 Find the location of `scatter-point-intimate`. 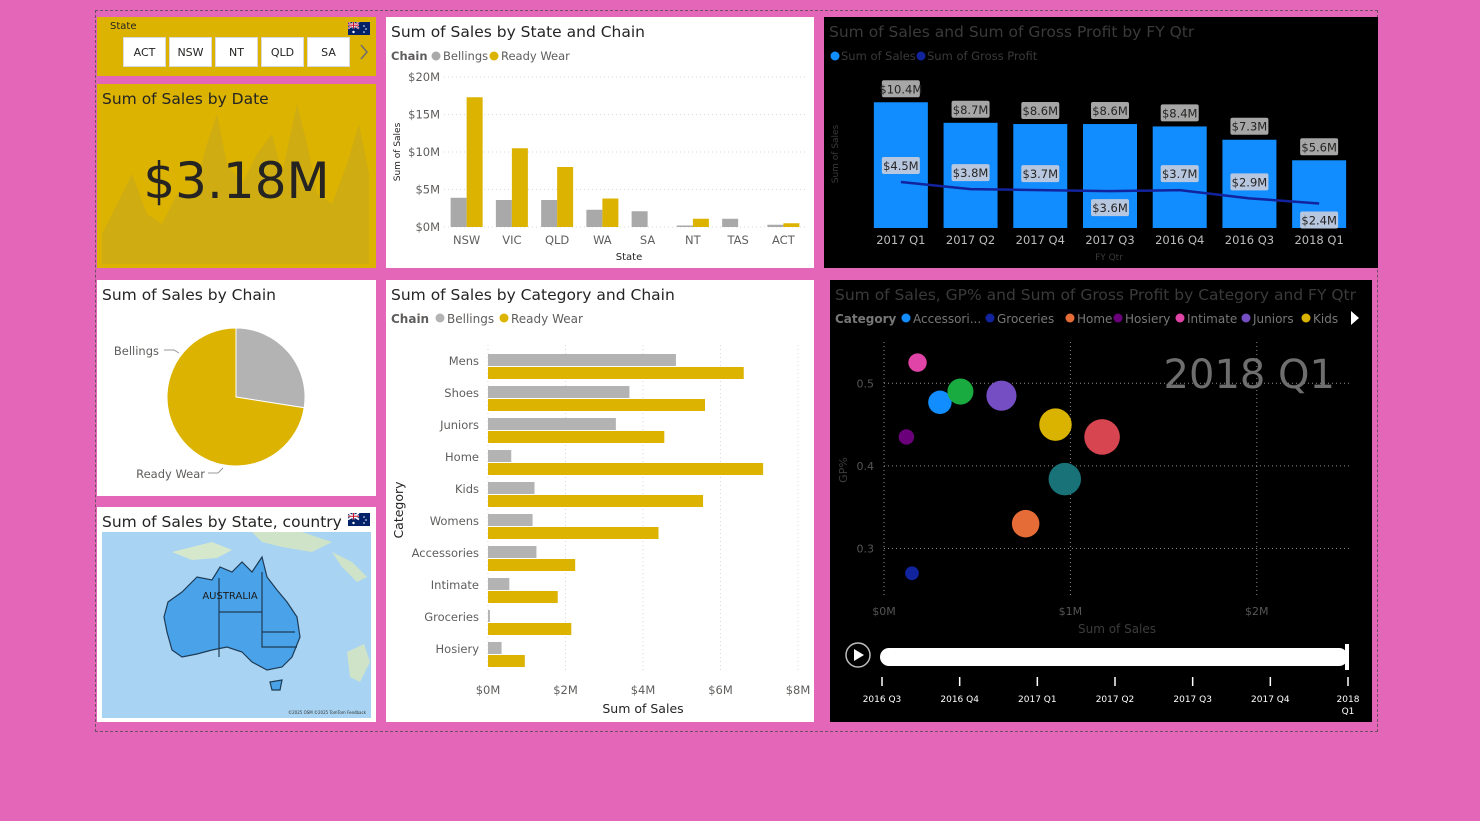

scatter-point-intimate is located at coordinates (917, 362).